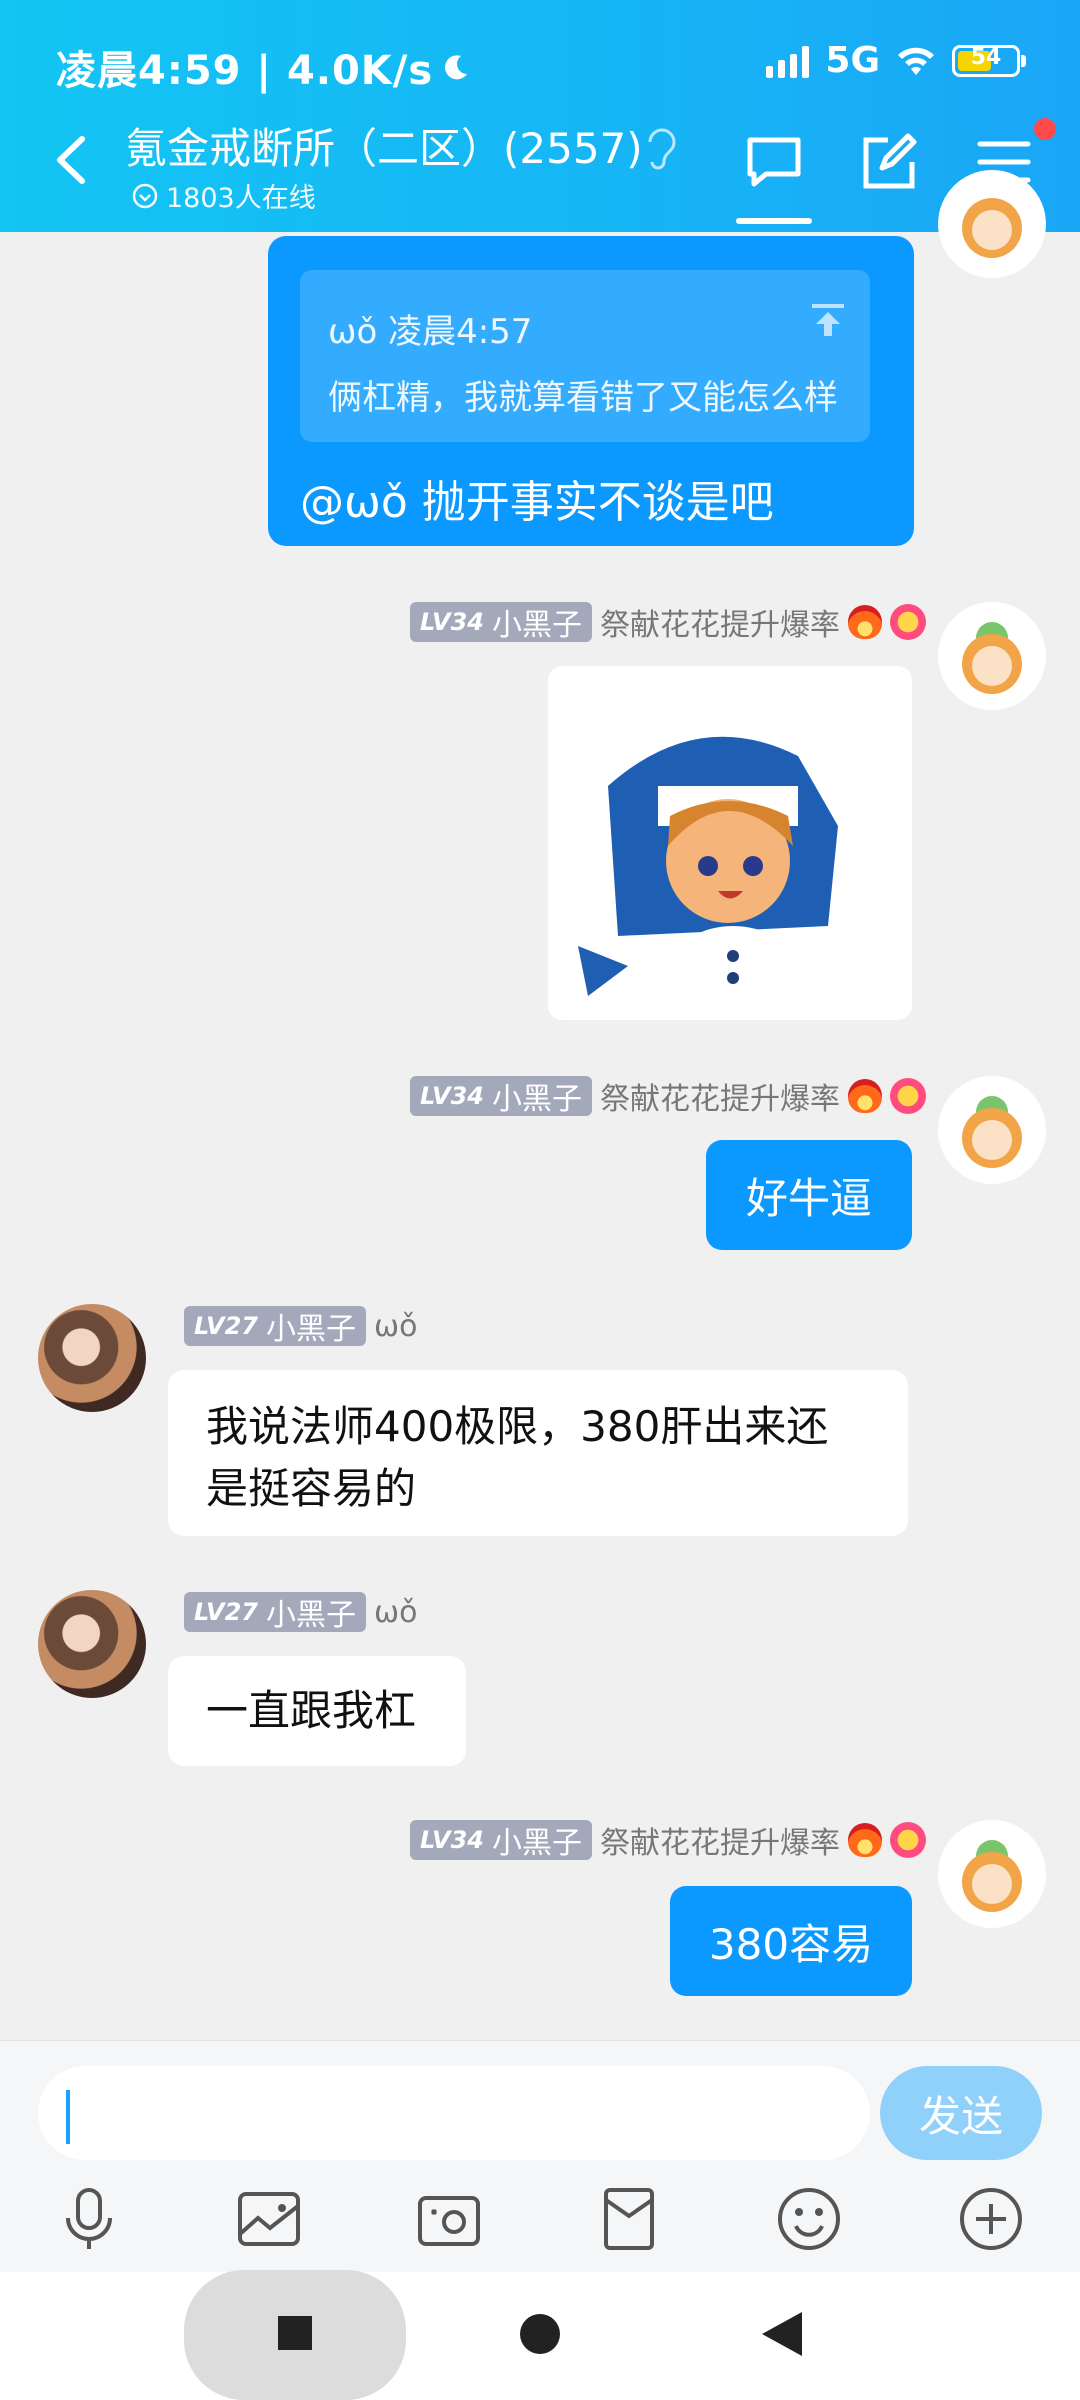  I want to click on chat-icon, so click(774, 162).